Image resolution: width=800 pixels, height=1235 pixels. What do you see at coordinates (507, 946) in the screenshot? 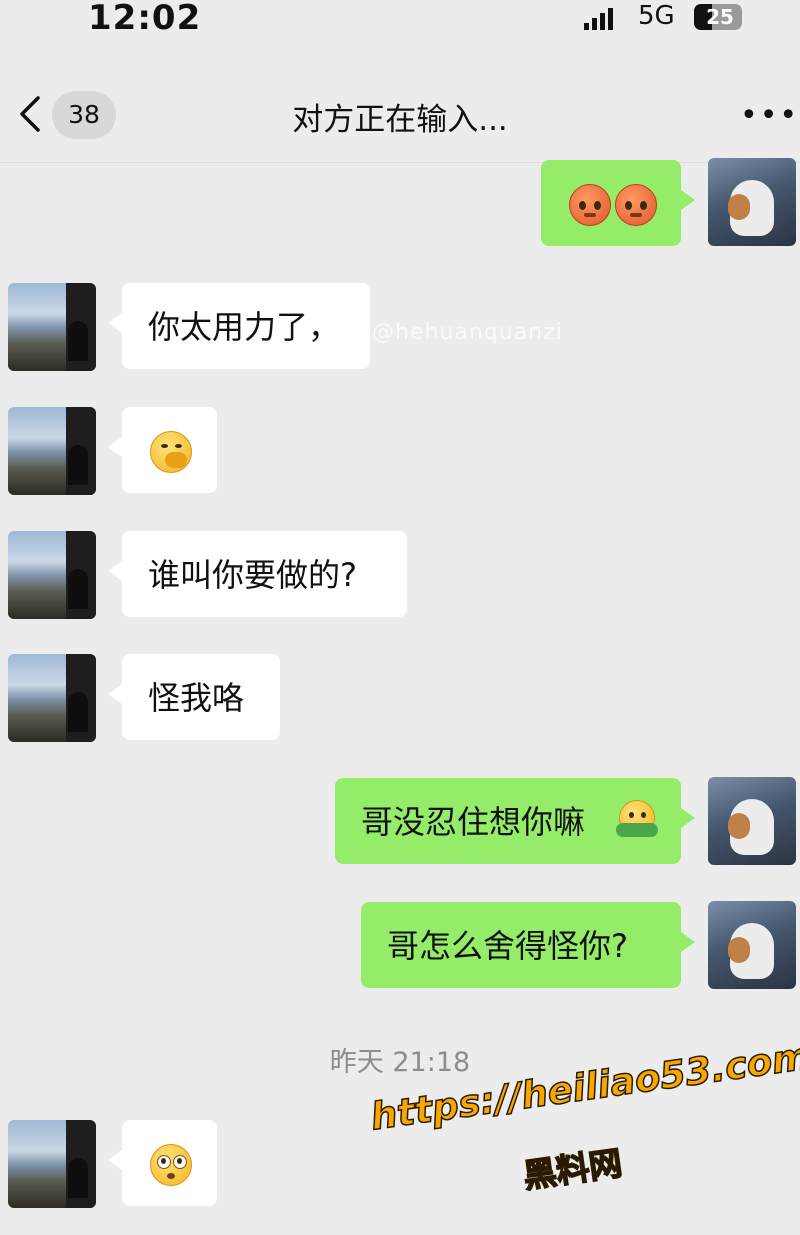
I see `message-text: 哥怎么舍得怪你?` at bounding box center [507, 946].